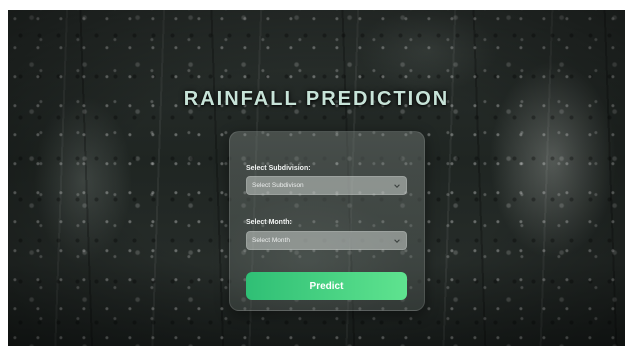 The height and width of the screenshot is (350, 631). What do you see at coordinates (326, 286) in the screenshot?
I see `predict-button: Predict` at bounding box center [326, 286].